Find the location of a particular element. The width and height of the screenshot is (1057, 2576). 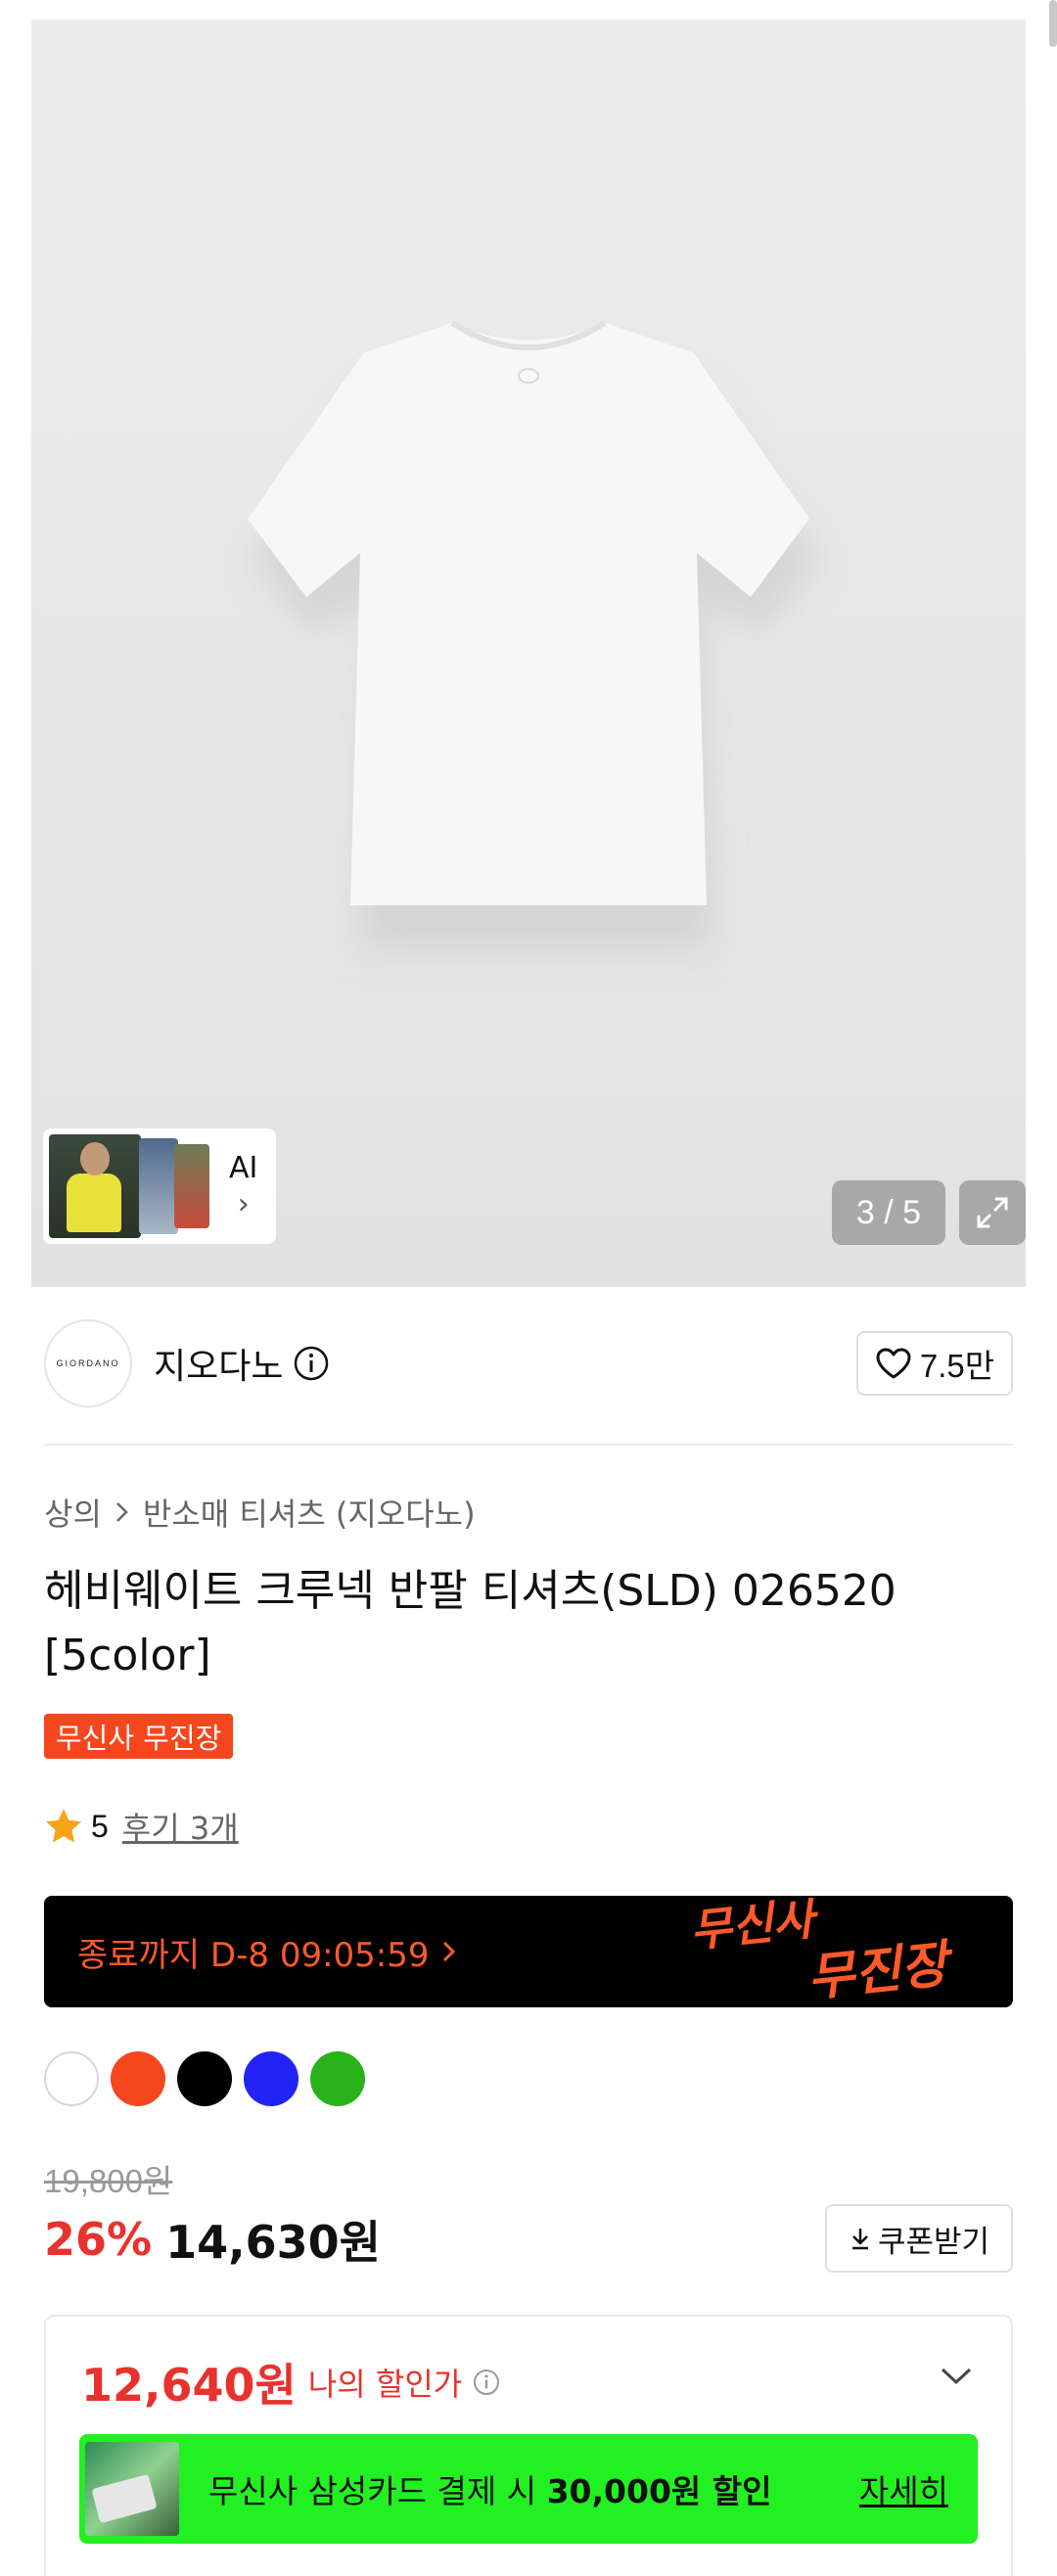

color-swatch-white is located at coordinates (71, 2079).